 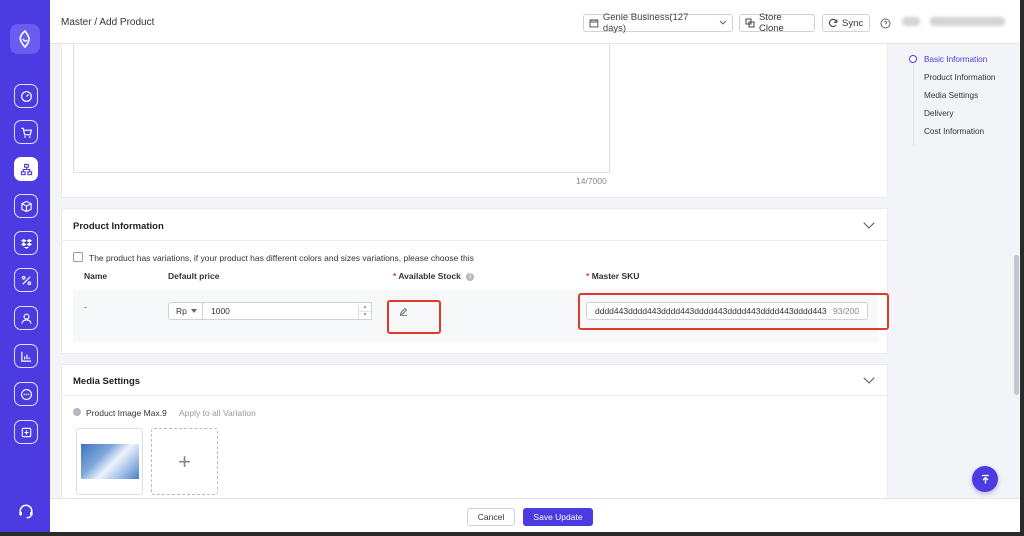 I want to click on chat-icon, so click(x=26, y=394).